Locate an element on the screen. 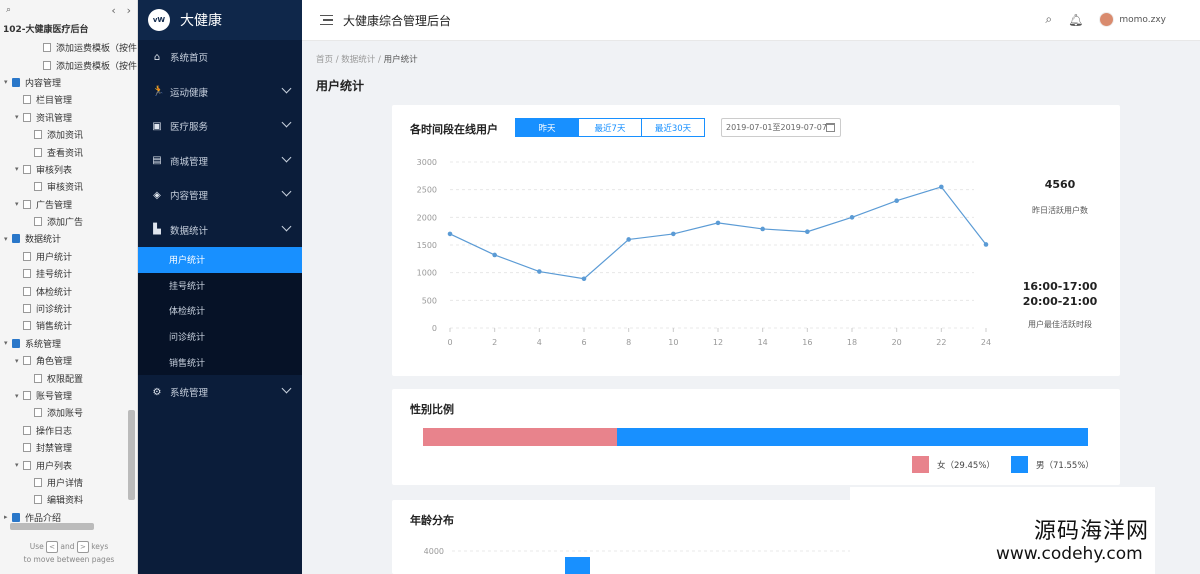 The height and width of the screenshot is (574, 1200). tree-node: 权限配置 is located at coordinates (68, 377).